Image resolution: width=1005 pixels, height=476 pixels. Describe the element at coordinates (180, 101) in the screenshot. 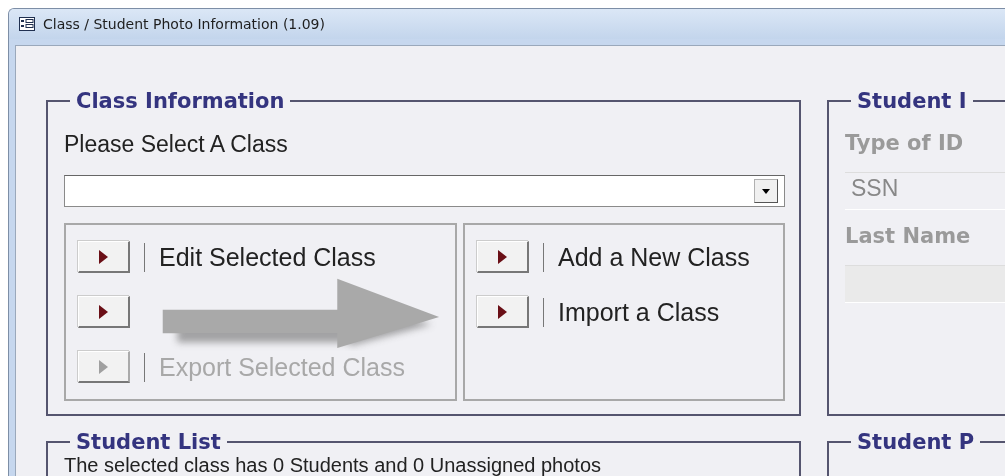

I see `group-title: Class Information` at that location.